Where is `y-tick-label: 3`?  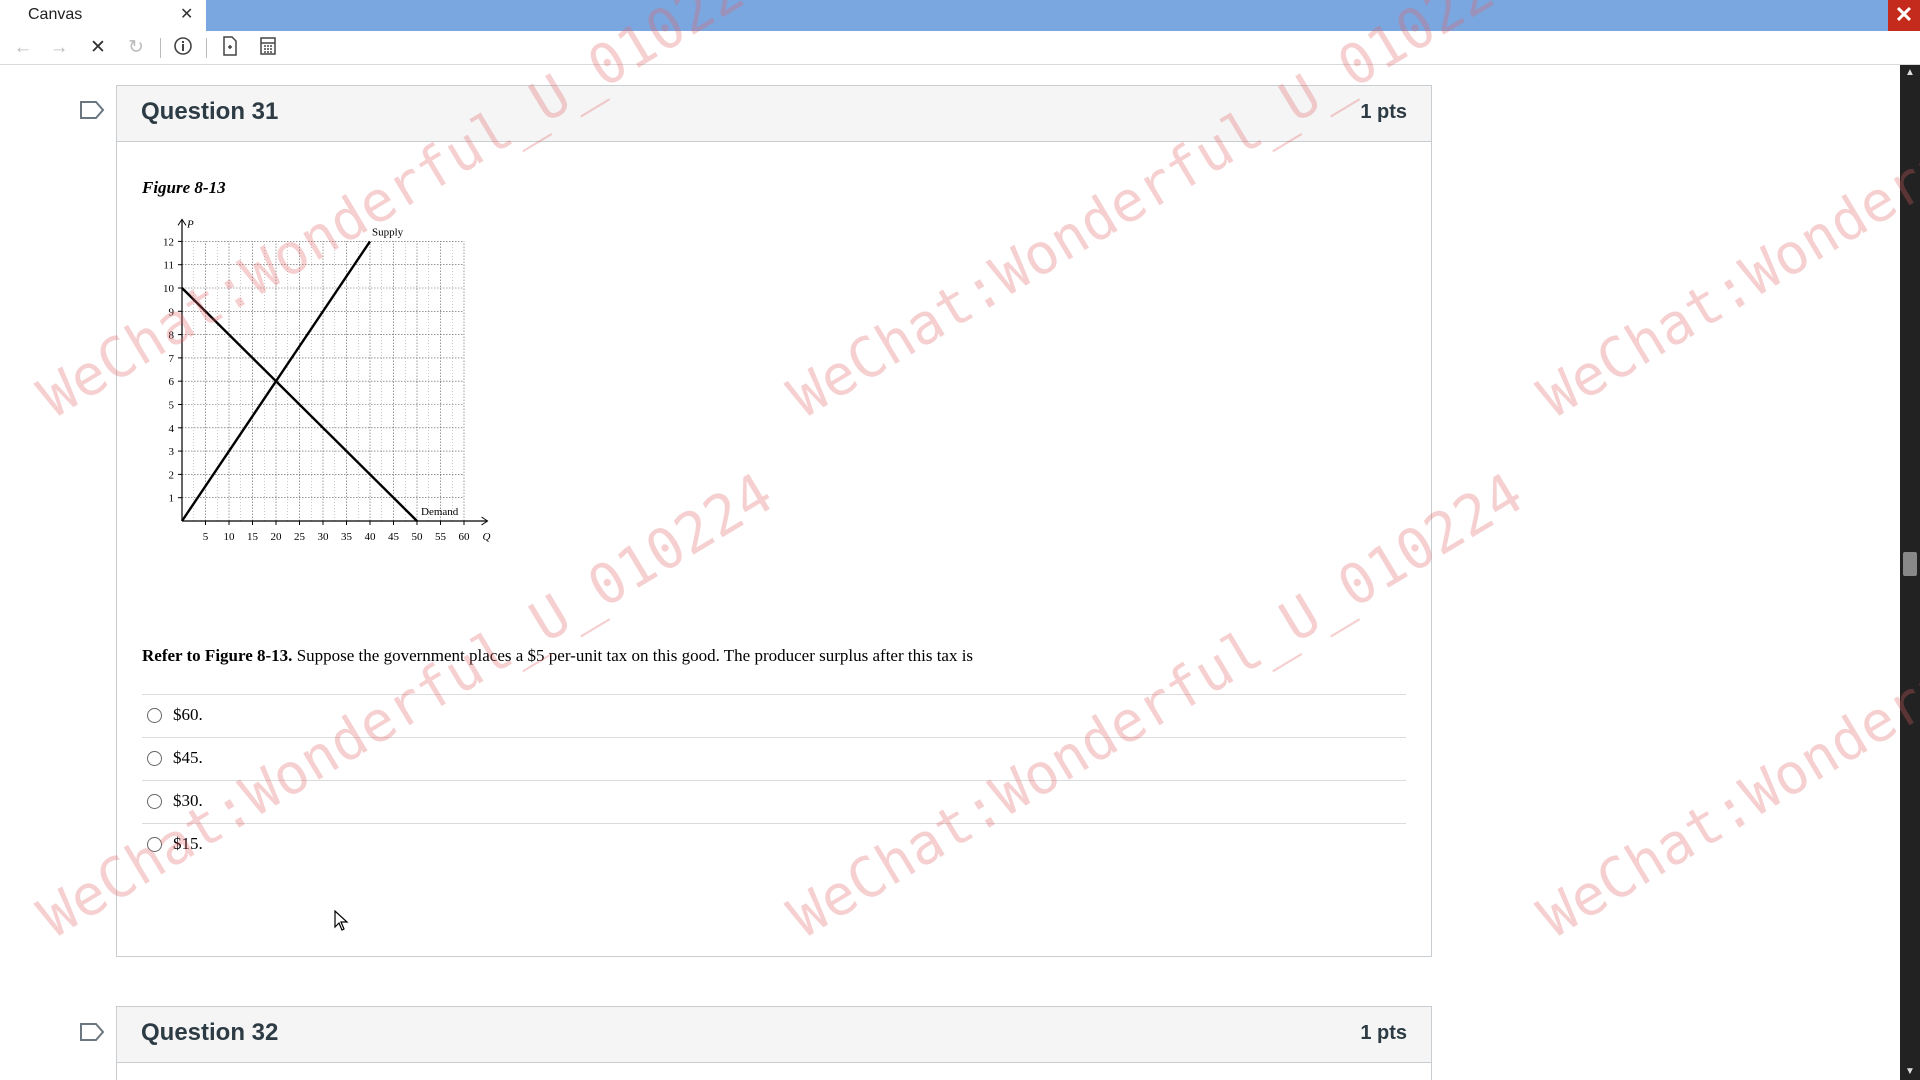 y-tick-label: 3 is located at coordinates (172, 452).